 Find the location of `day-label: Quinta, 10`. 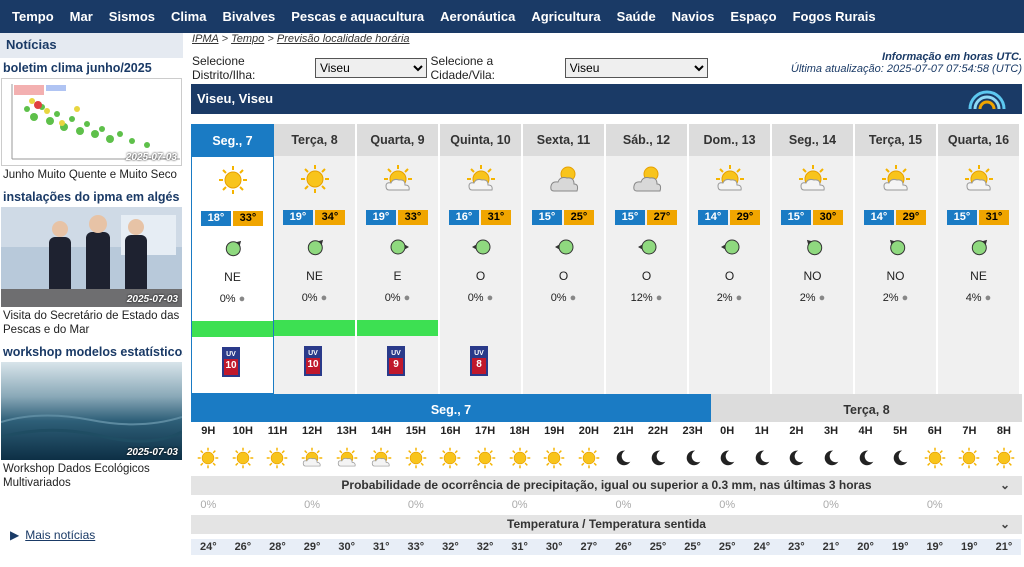

day-label: Quinta, 10 is located at coordinates (480, 140).